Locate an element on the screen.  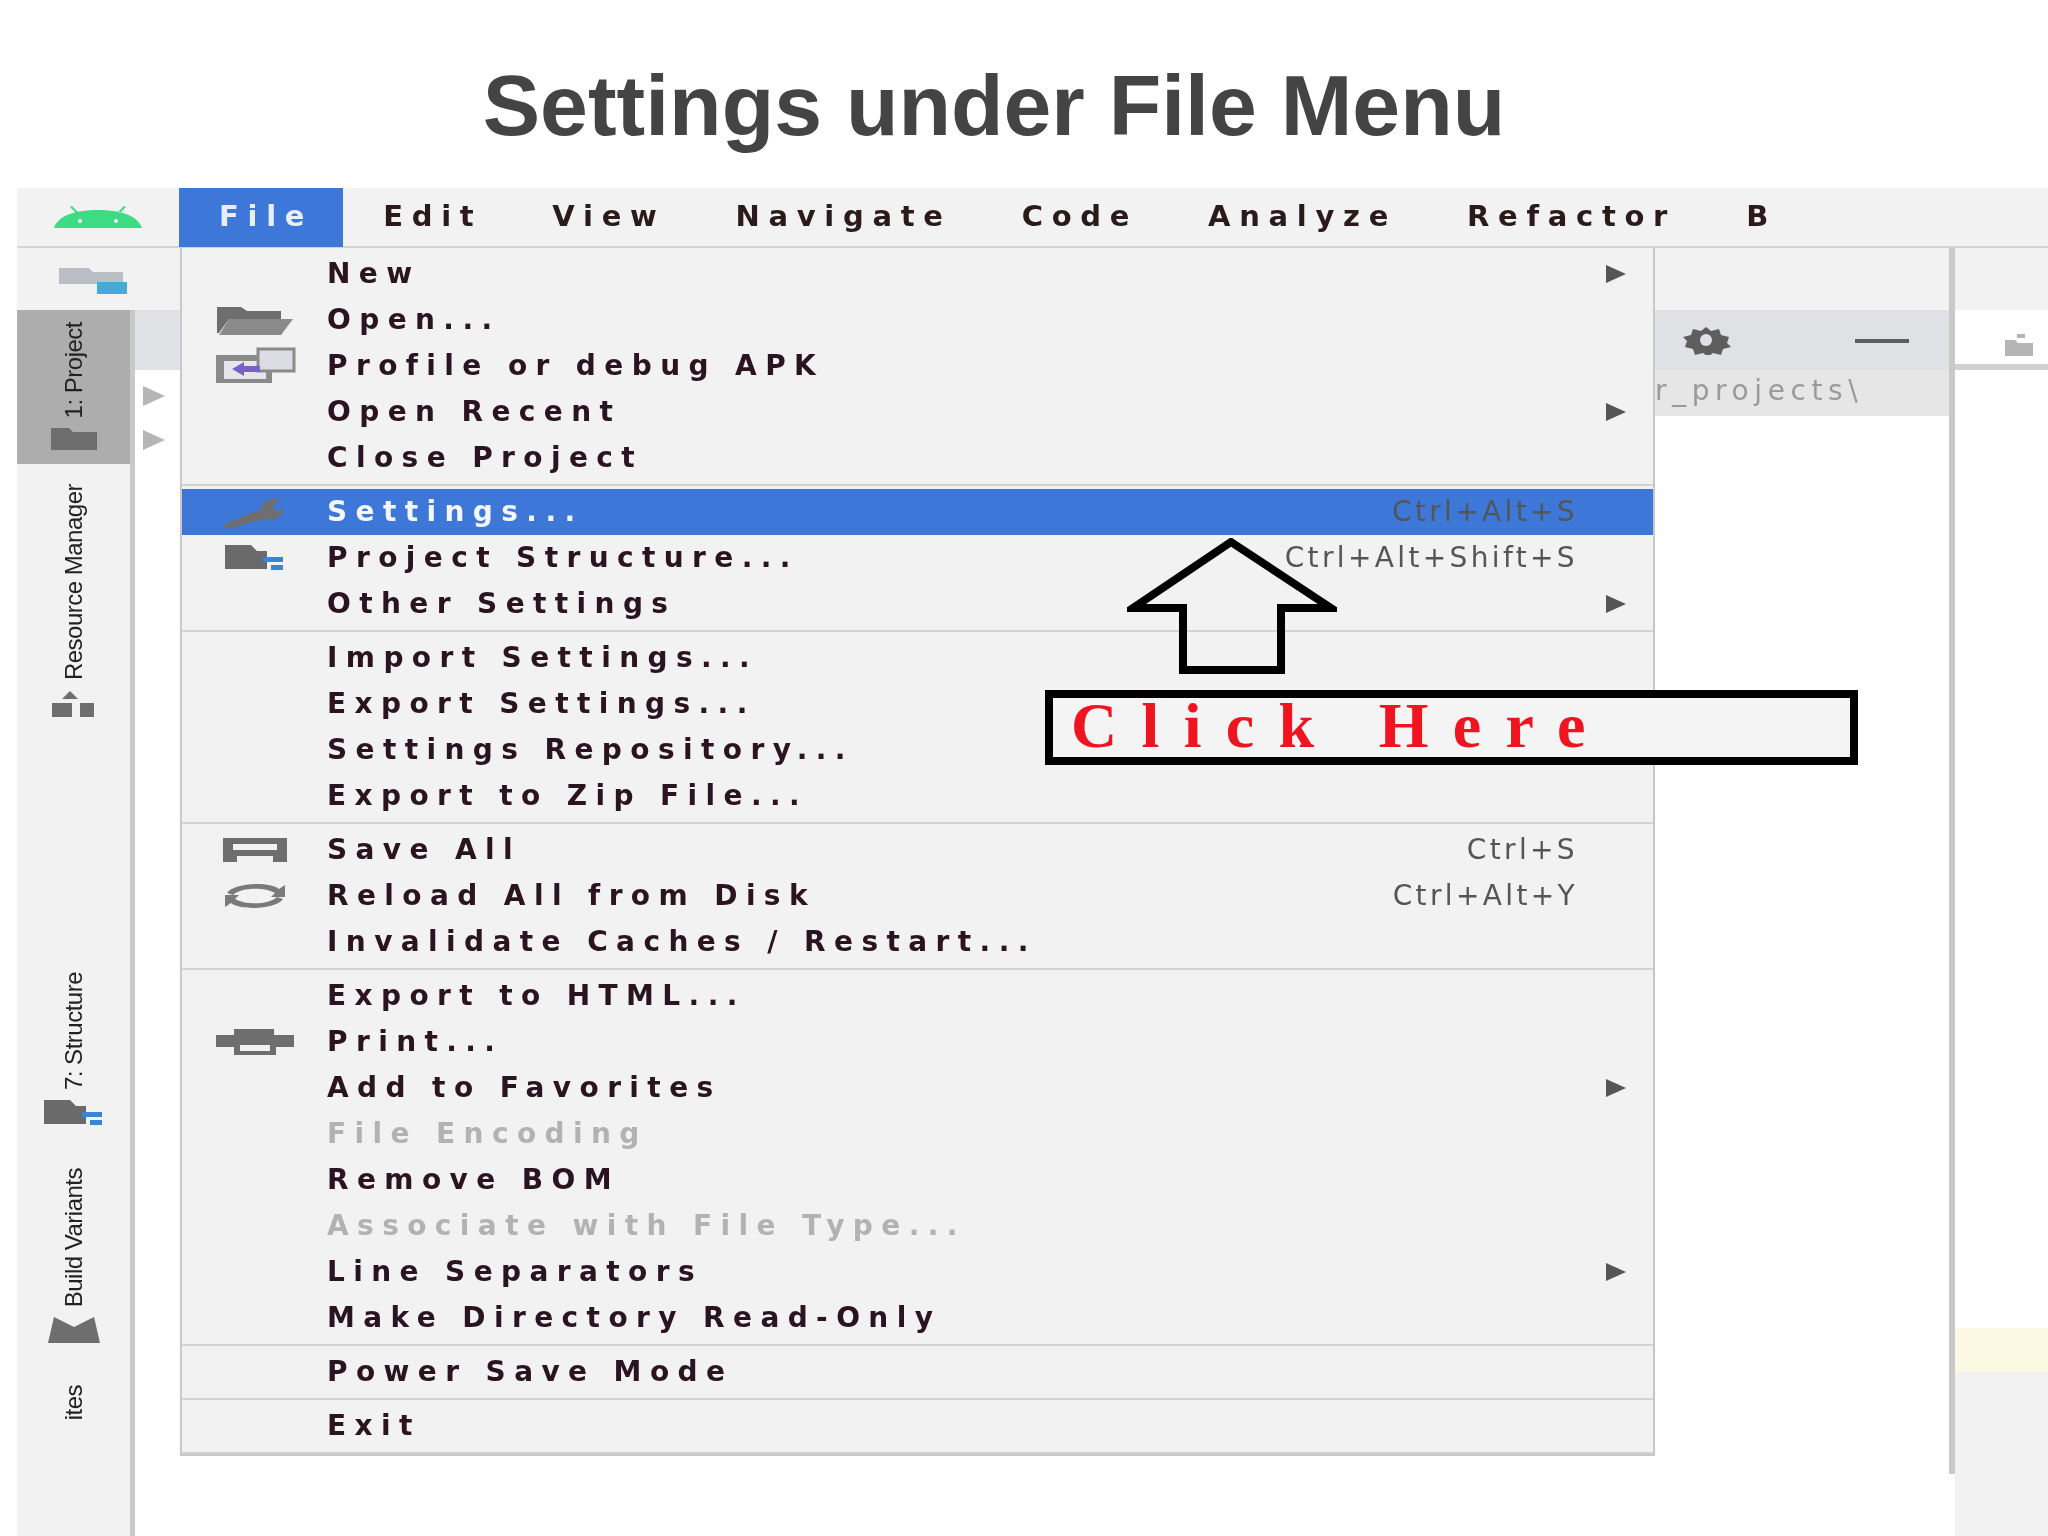
menu-item: Exit is located at coordinates (316, 1426).